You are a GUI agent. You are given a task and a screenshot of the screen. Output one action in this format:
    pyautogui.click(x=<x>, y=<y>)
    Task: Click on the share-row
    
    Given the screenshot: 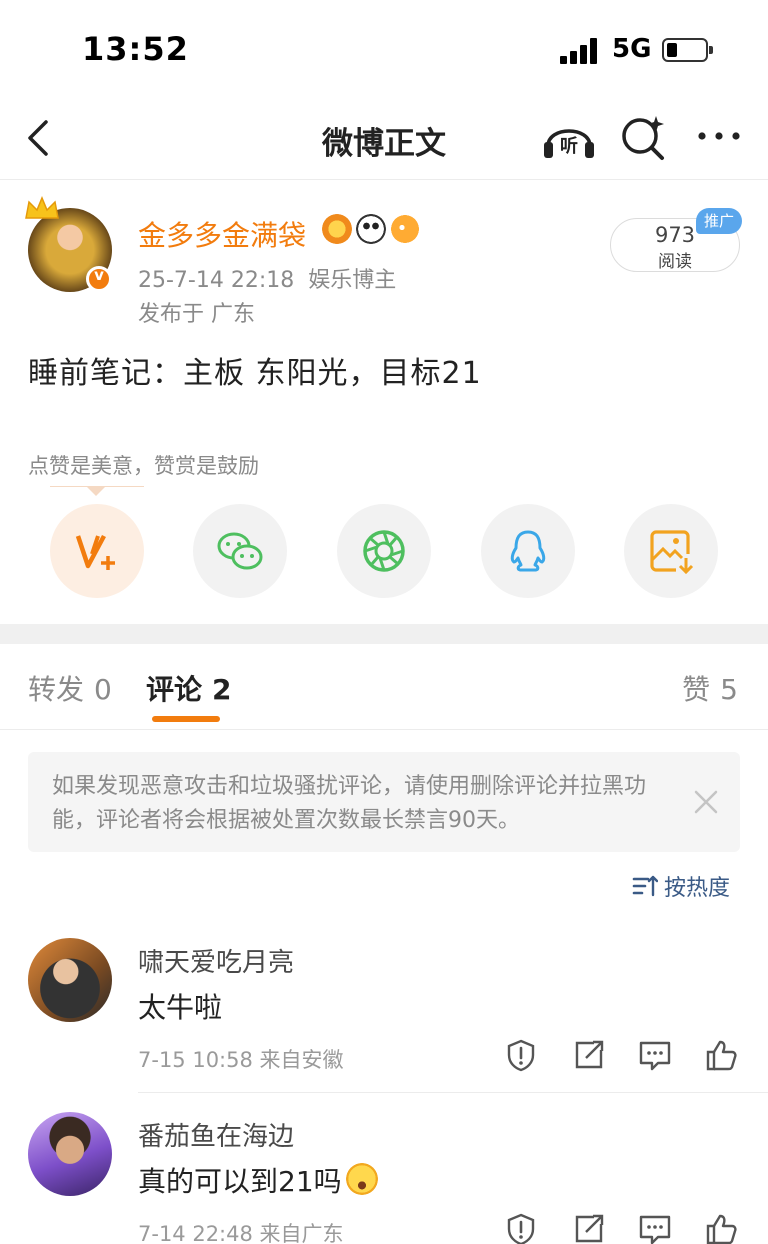 What is the action you would take?
    pyautogui.click(x=384, y=552)
    